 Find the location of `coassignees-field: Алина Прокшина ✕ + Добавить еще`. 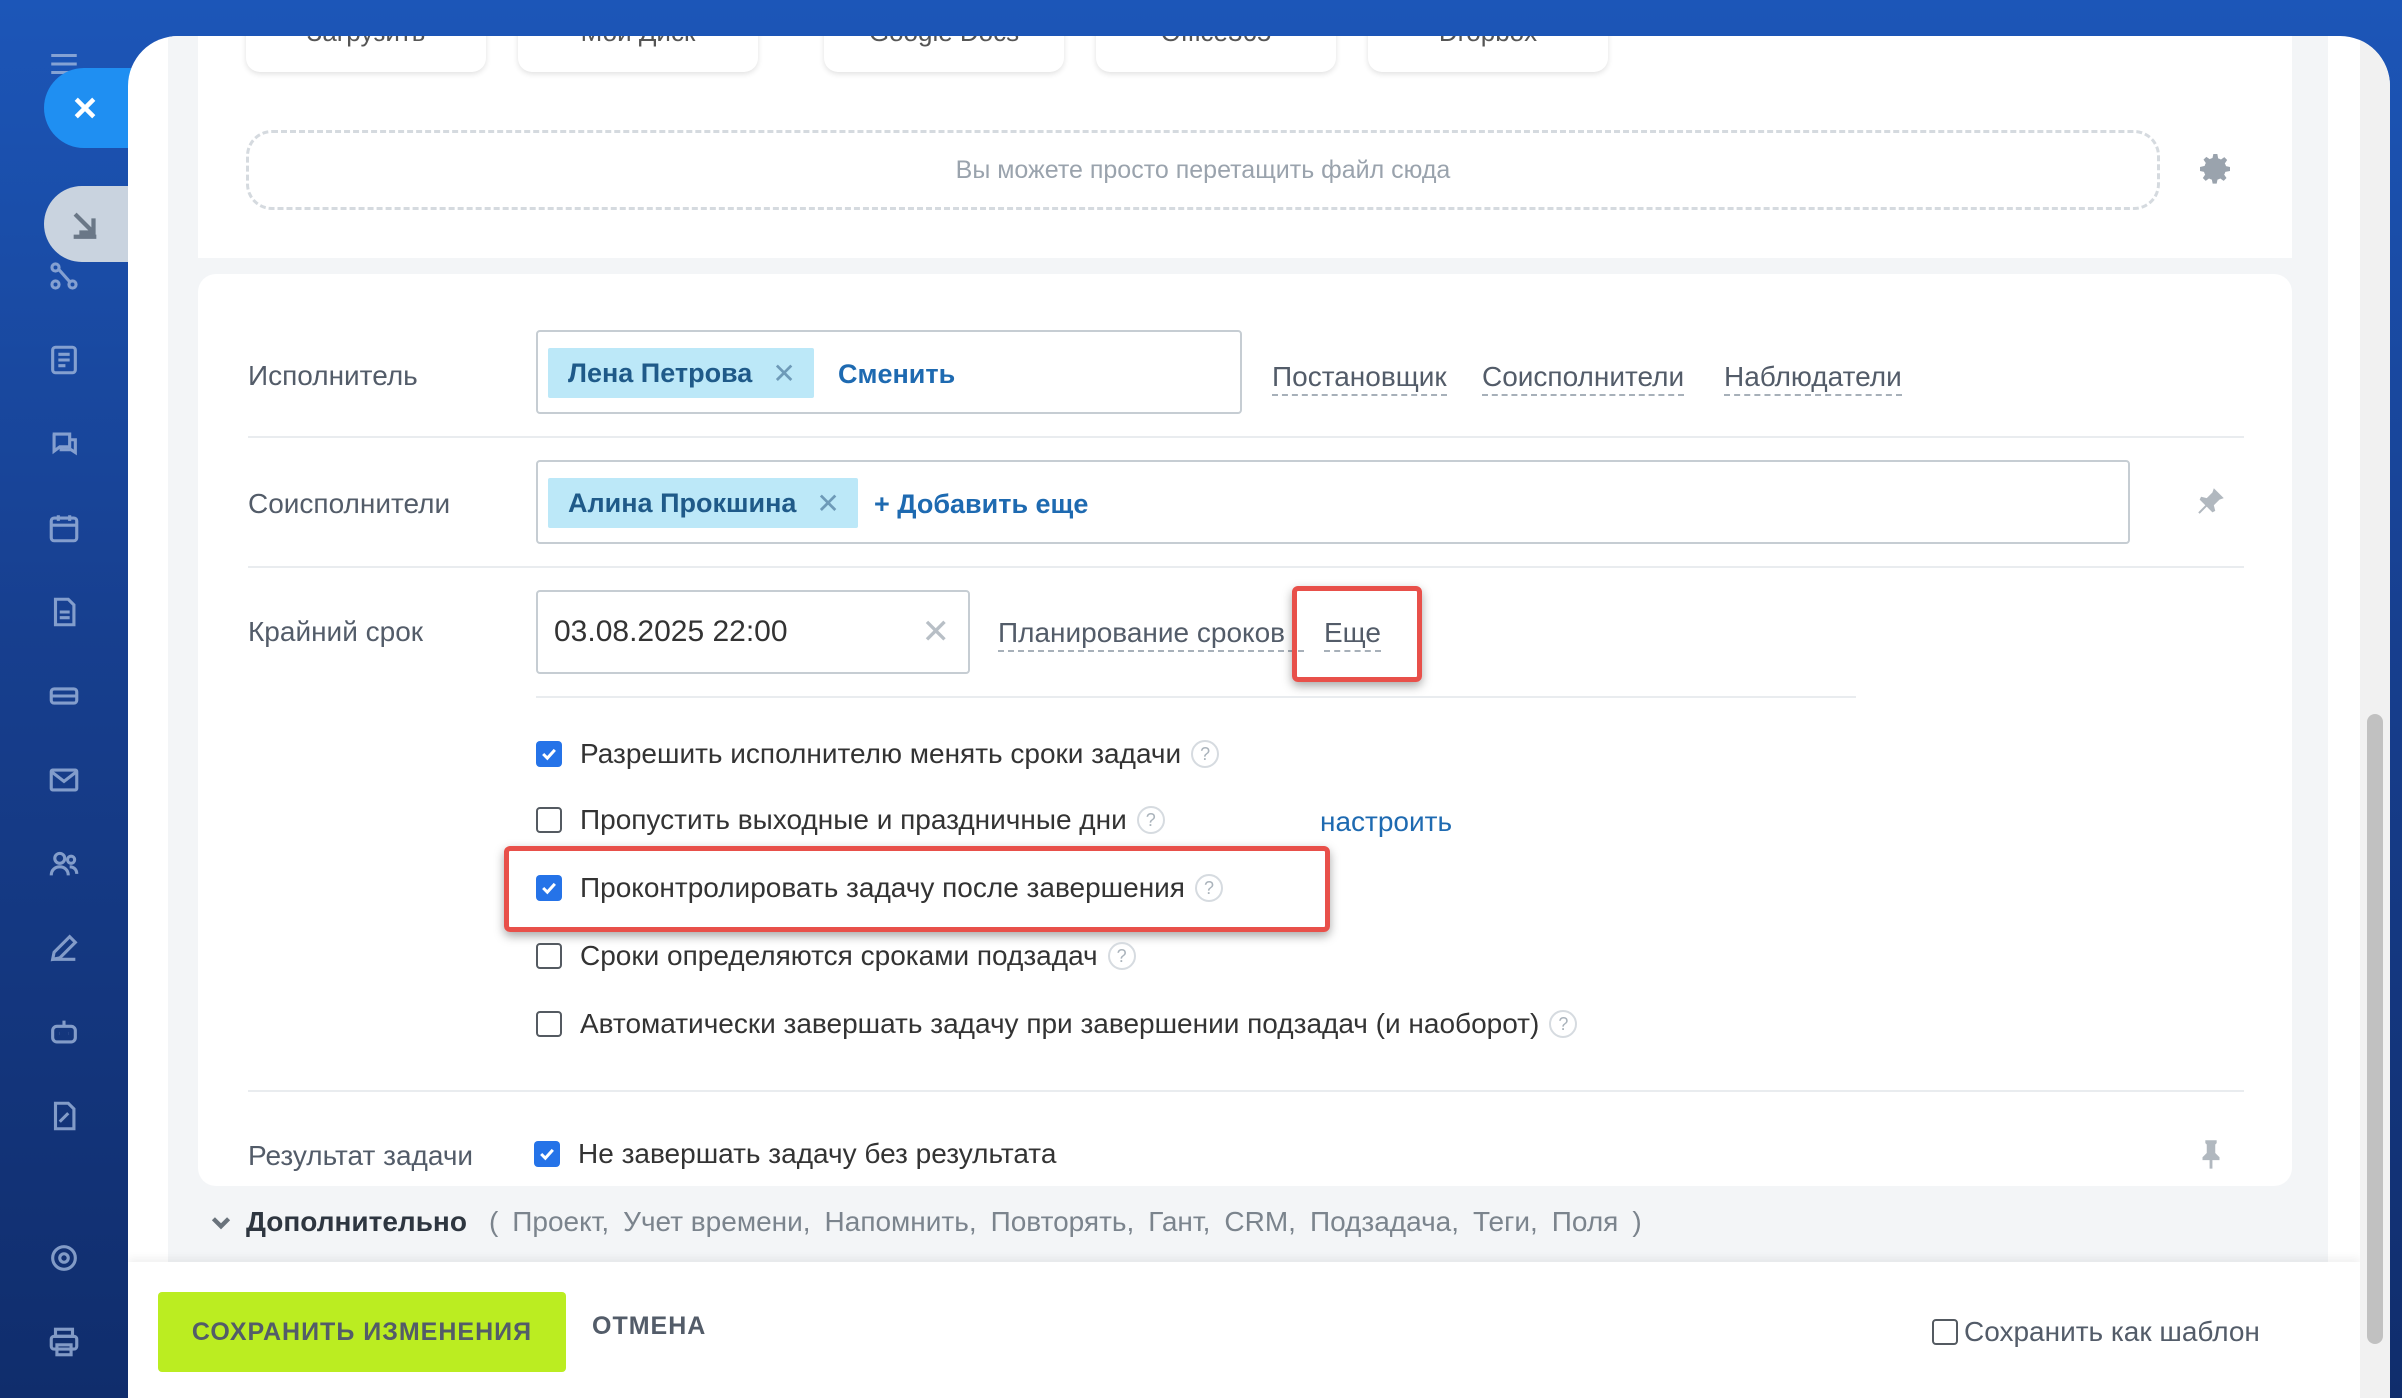

coassignees-field: Алина Прокшина ✕ + Добавить еще is located at coordinates (1333, 502).